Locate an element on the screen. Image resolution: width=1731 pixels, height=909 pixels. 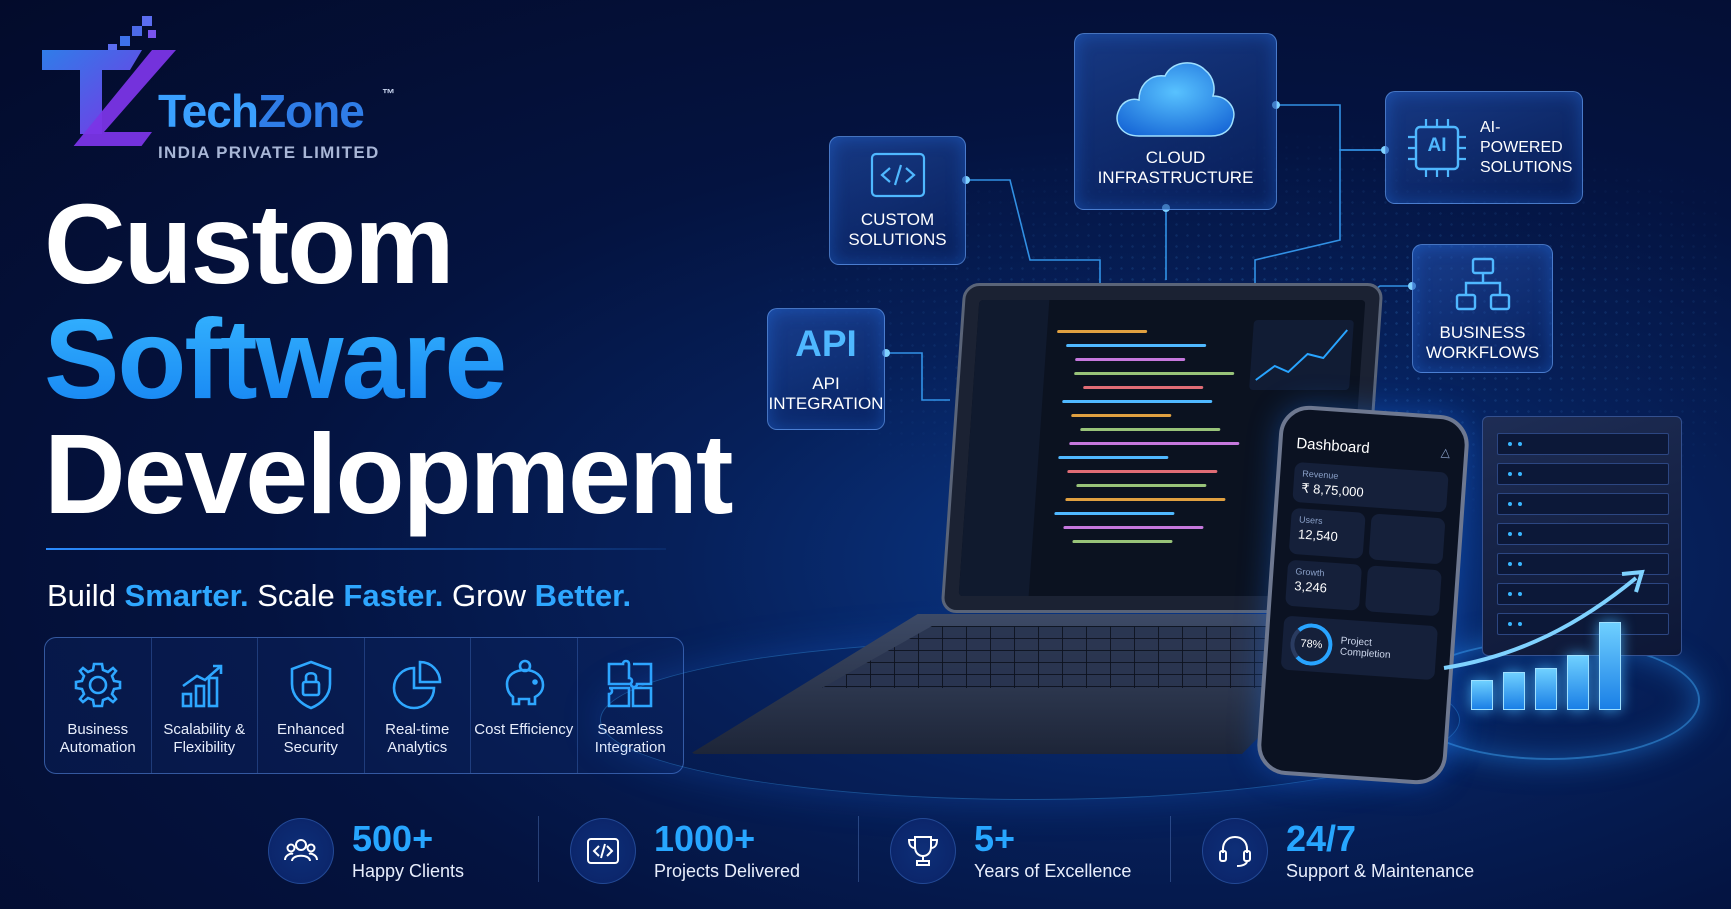
editor-chart-panel is located at coordinates (1301, 355).